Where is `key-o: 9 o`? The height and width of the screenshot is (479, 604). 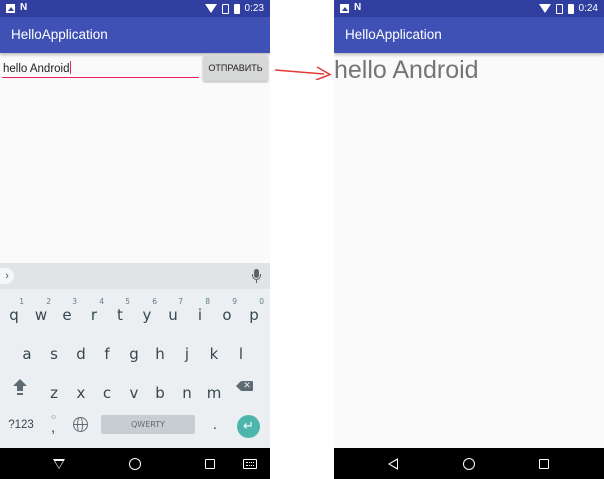
key-o: 9 o is located at coordinates (227, 314).